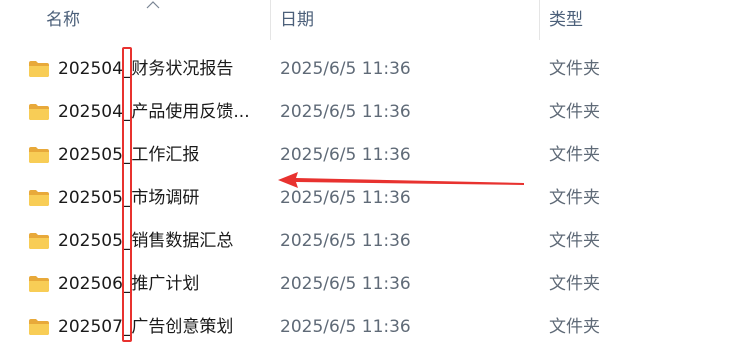 The width and height of the screenshot is (744, 358). I want to click on file-row: 202505_工作汇报 2025/6/5 11:36 文件夹, so click(372, 155).